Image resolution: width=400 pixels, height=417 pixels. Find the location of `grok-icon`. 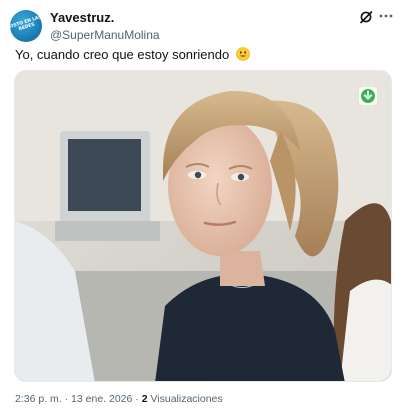

grok-icon is located at coordinates (366, 17).